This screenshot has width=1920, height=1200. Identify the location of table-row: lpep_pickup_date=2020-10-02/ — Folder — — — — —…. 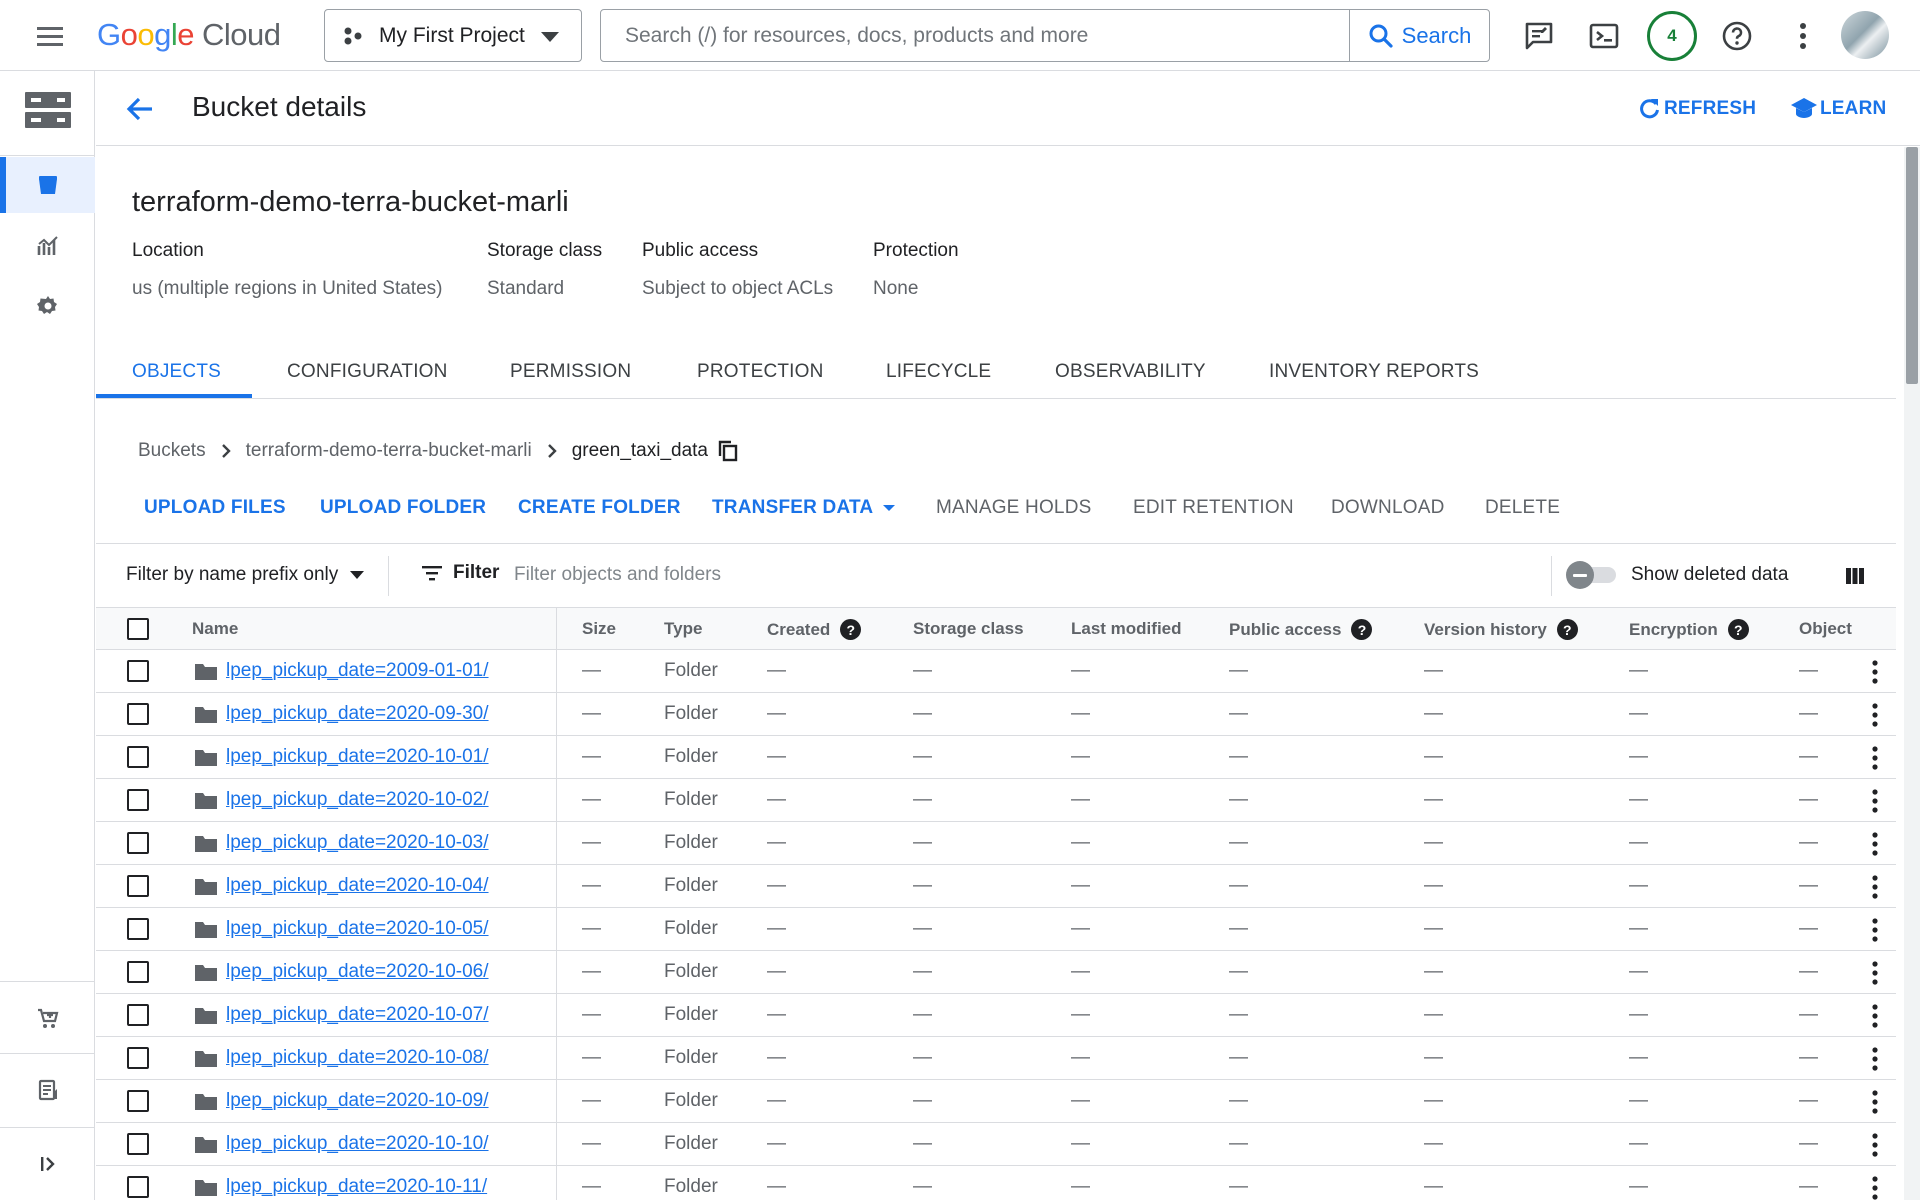
(996, 800).